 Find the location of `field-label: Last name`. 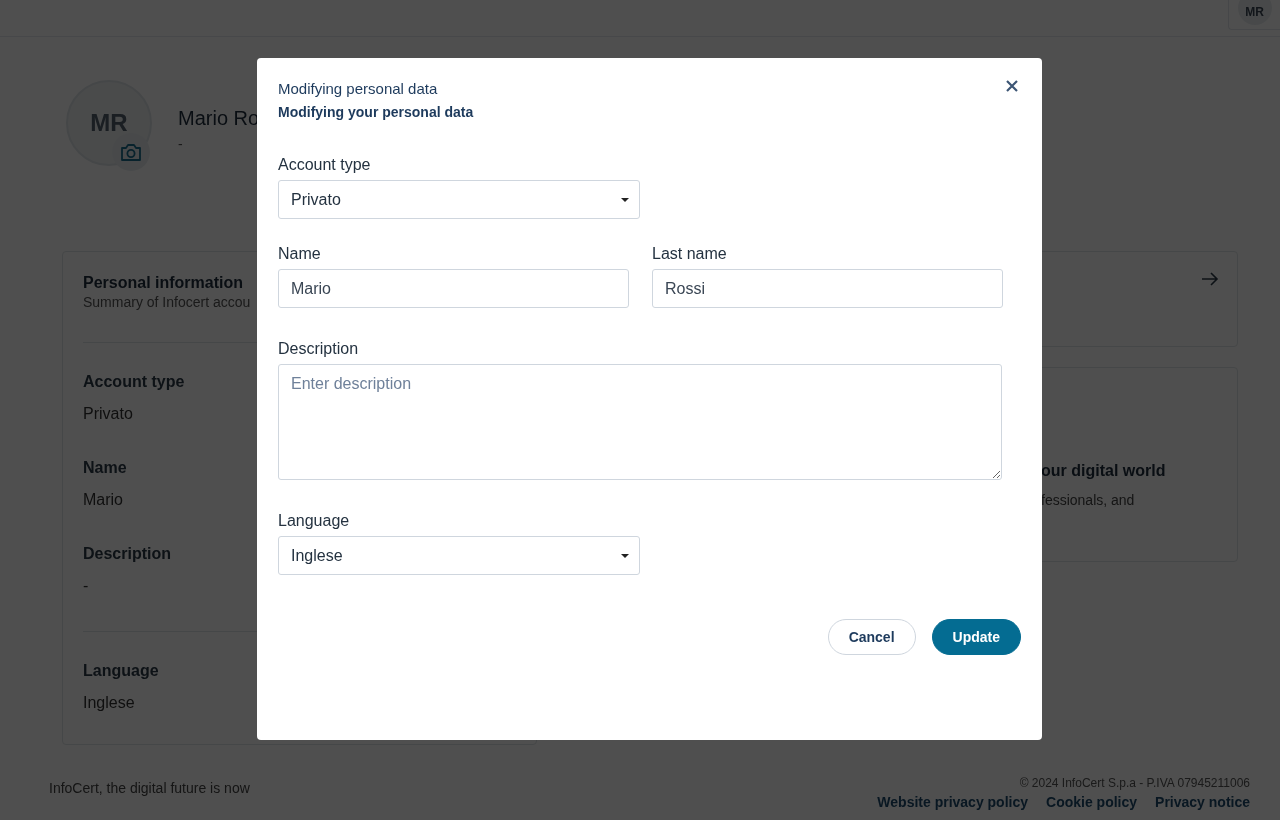

field-label: Last name is located at coordinates (689, 254).